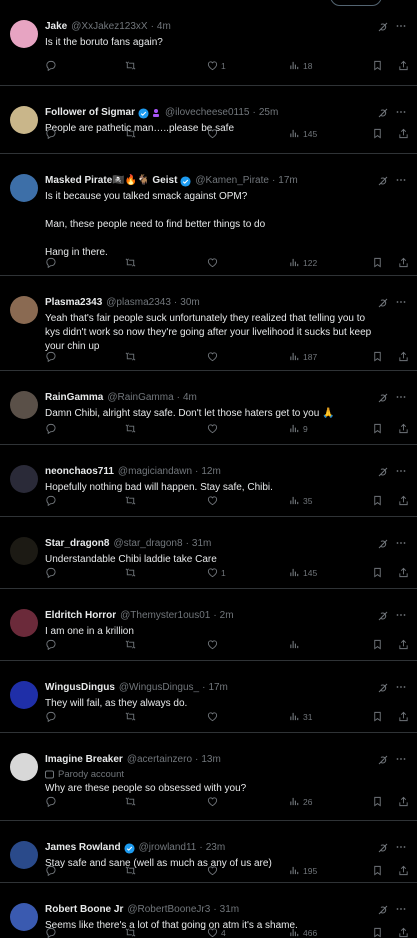 Image resolution: width=417 pixels, height=938 pixels. Describe the element at coordinates (215, 848) in the screenshot. I see `timestamp: 23m` at that location.